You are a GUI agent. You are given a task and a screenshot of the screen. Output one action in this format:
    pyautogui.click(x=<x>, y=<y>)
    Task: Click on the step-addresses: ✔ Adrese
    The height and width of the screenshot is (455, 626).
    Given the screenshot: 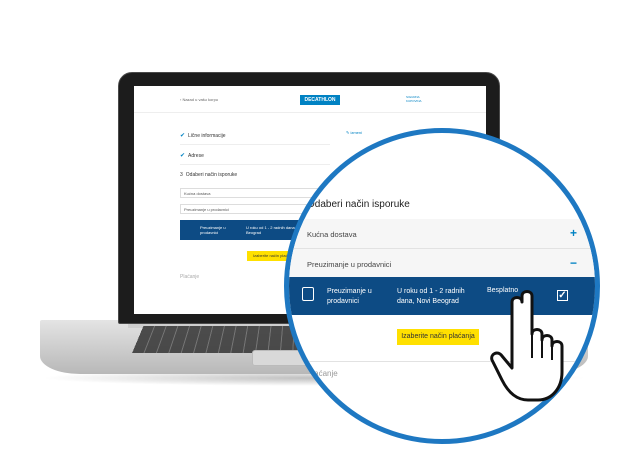 What is the action you would take?
    pyautogui.click(x=192, y=155)
    